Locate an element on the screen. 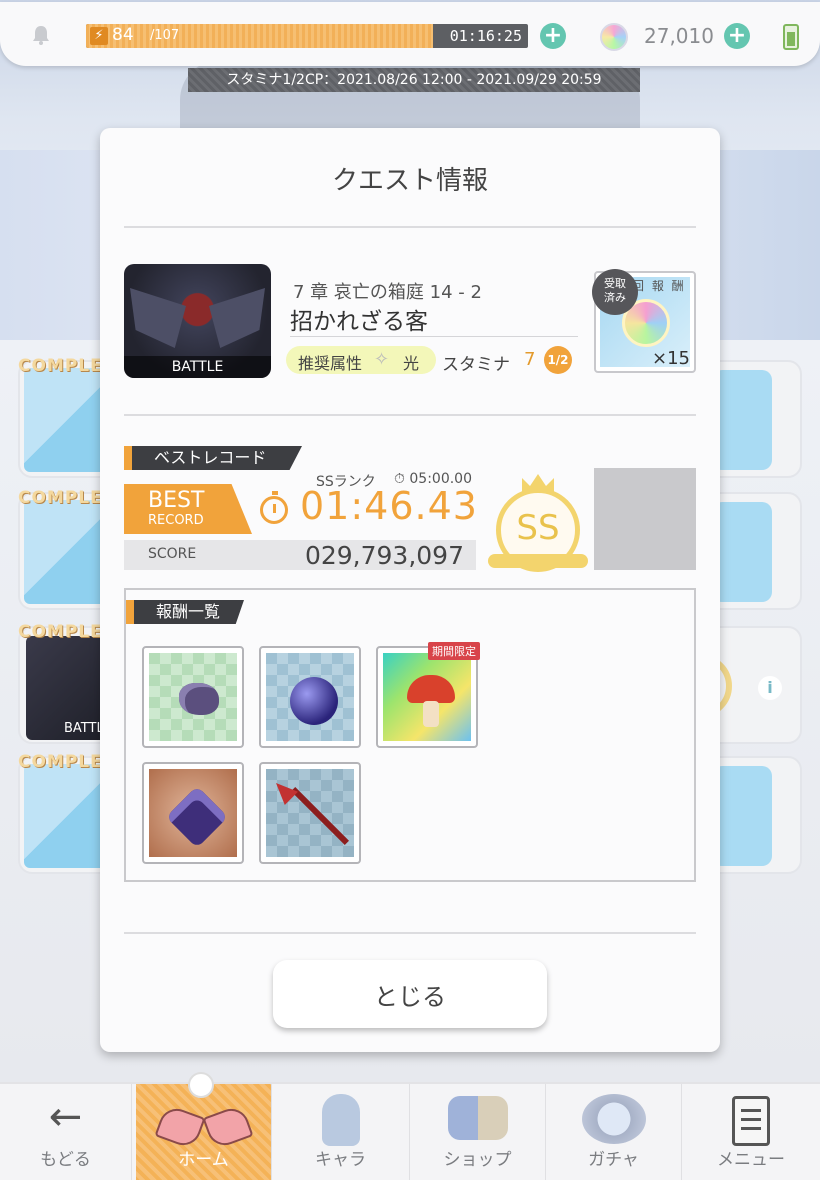 This screenshot has width=820, height=1180. mushroom-stem is located at coordinates (431, 714).